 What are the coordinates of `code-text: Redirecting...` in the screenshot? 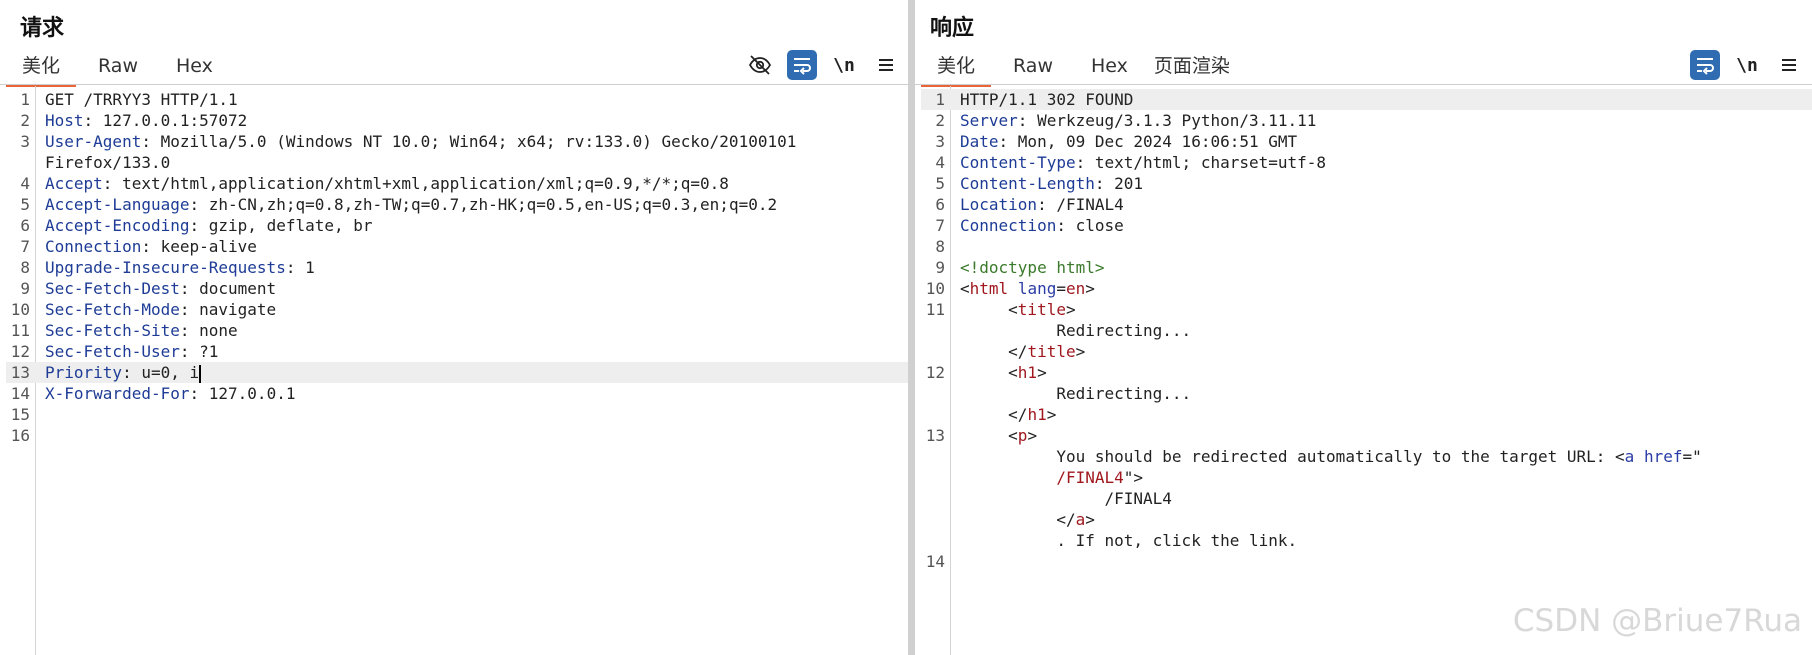 It's located at (1075, 330).